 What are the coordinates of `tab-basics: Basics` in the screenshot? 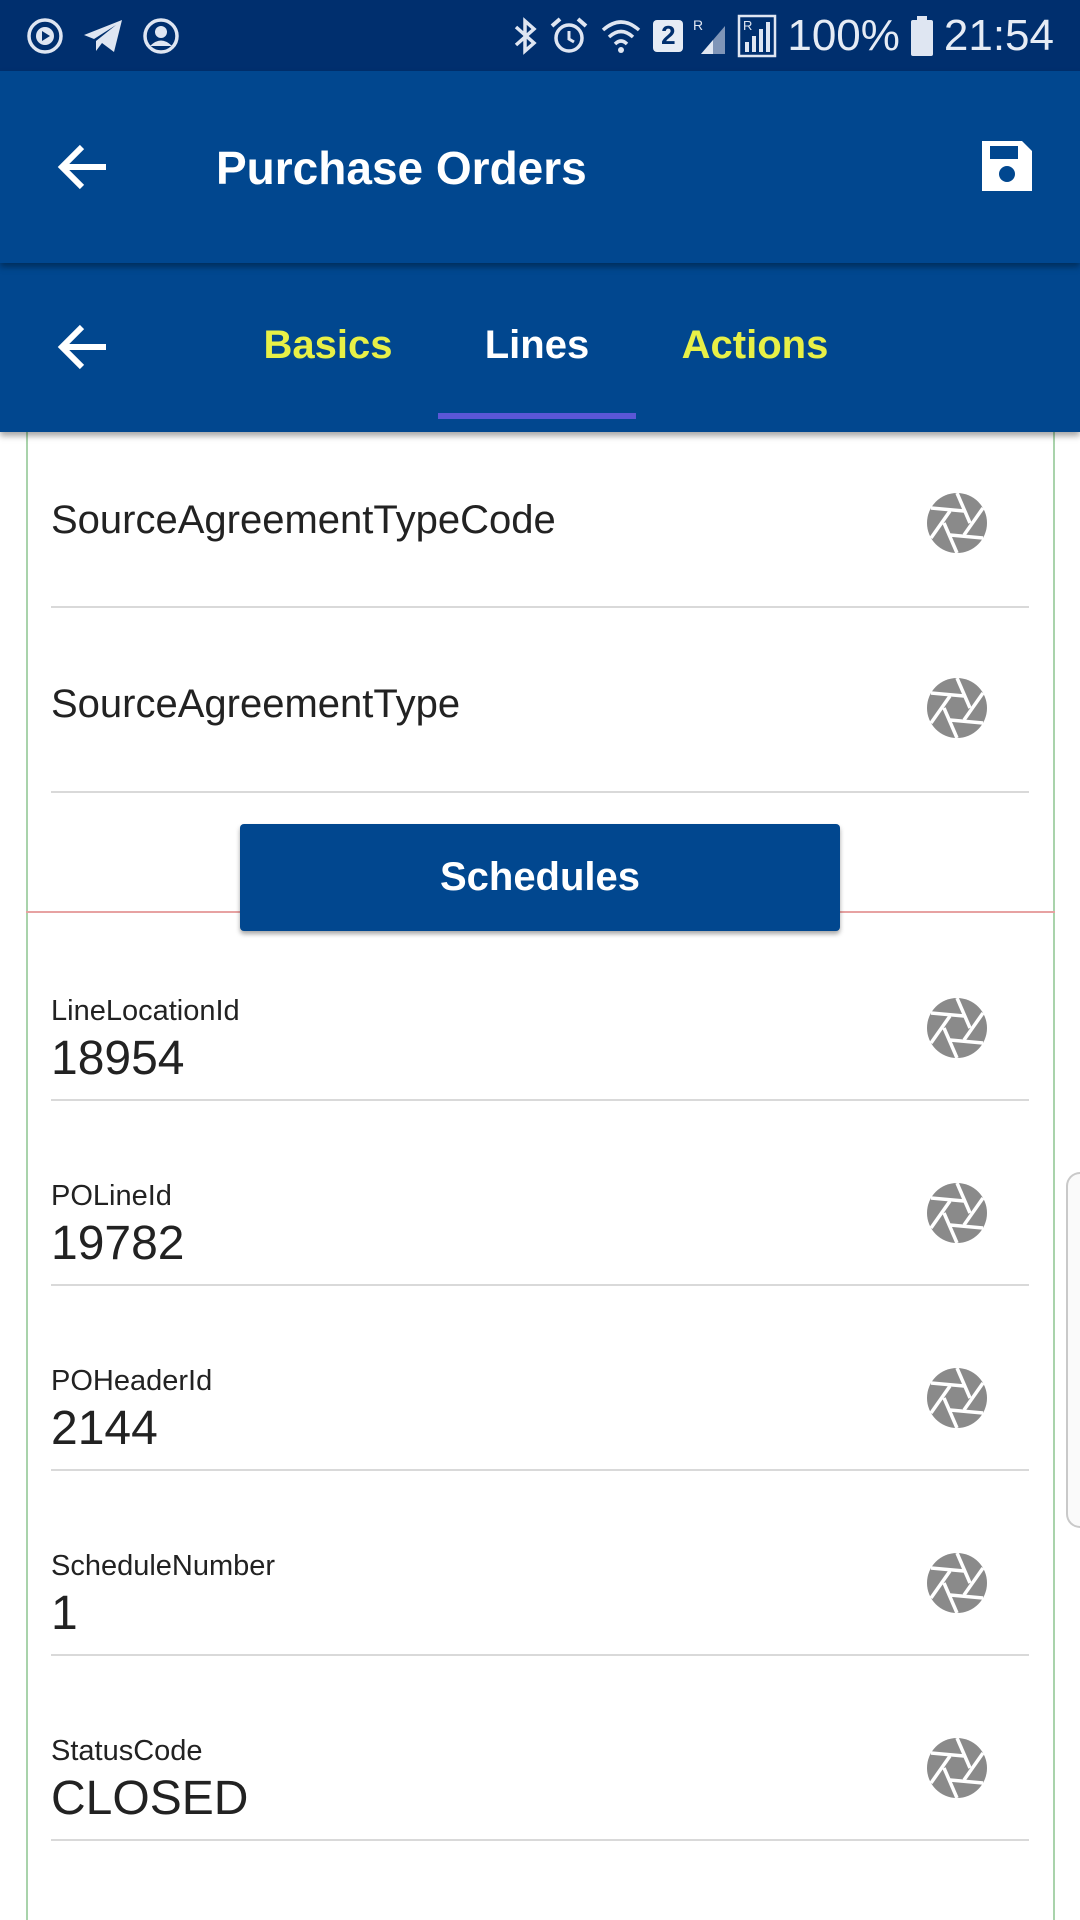 It's located at (328, 345).